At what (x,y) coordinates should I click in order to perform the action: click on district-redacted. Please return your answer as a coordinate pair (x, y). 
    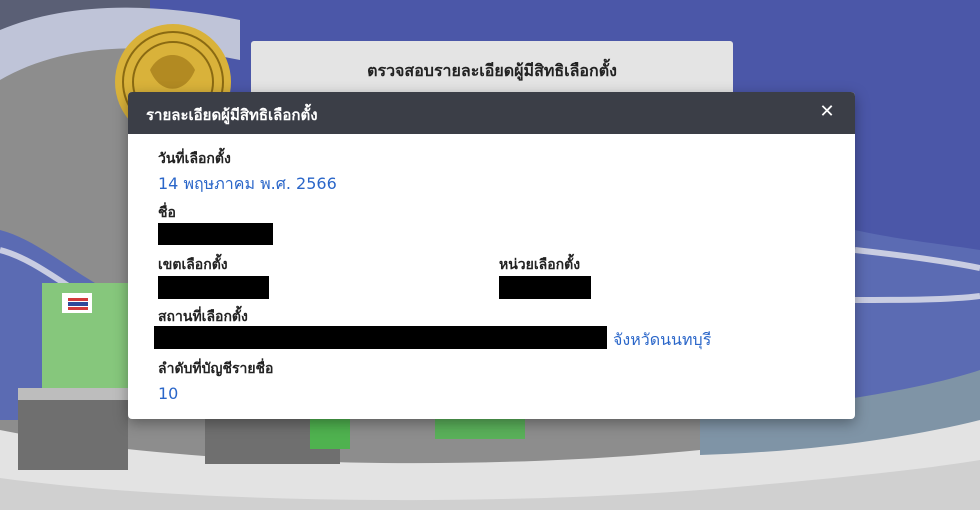
    Looking at the image, I should click on (213, 287).